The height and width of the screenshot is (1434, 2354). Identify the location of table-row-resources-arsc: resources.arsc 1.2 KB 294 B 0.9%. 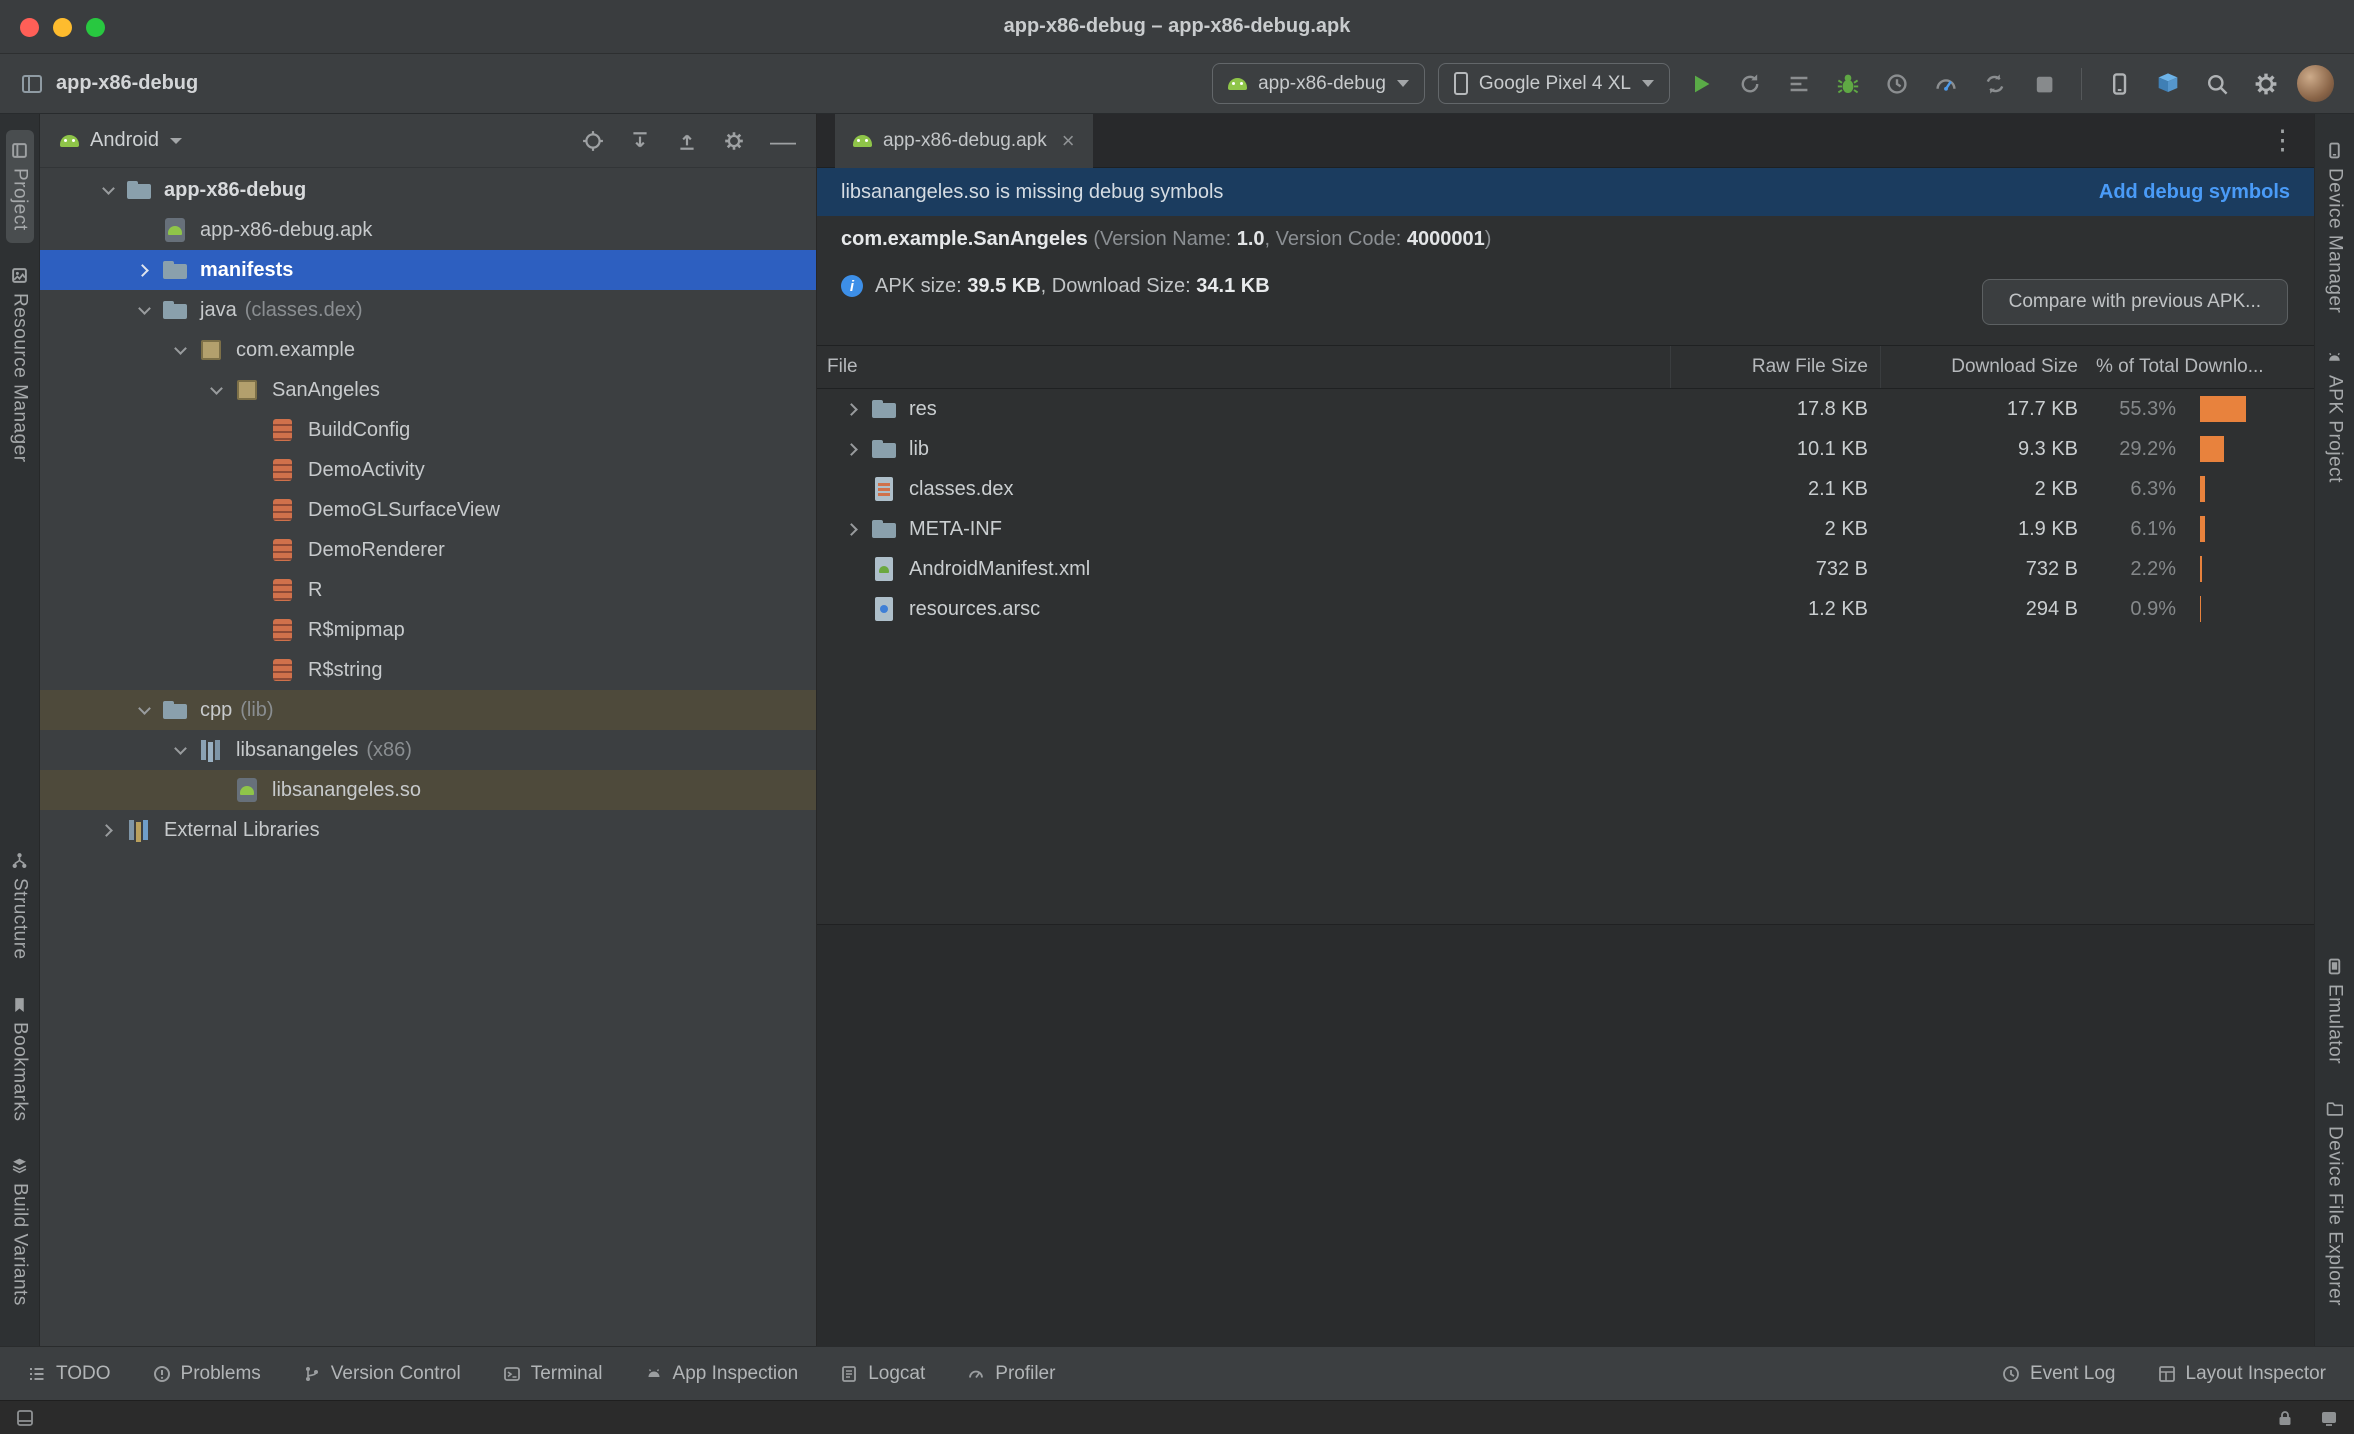
(1565, 609).